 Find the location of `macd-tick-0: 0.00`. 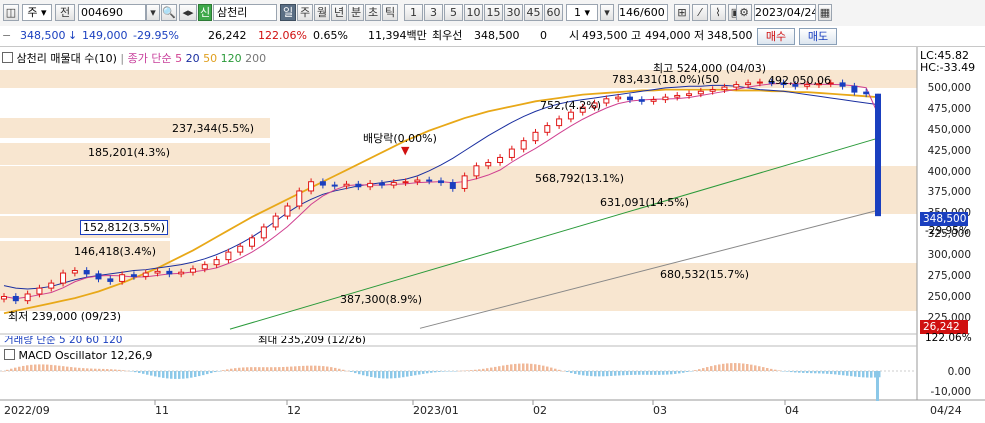

macd-tick-0: 0.00 is located at coordinates (959, 372).